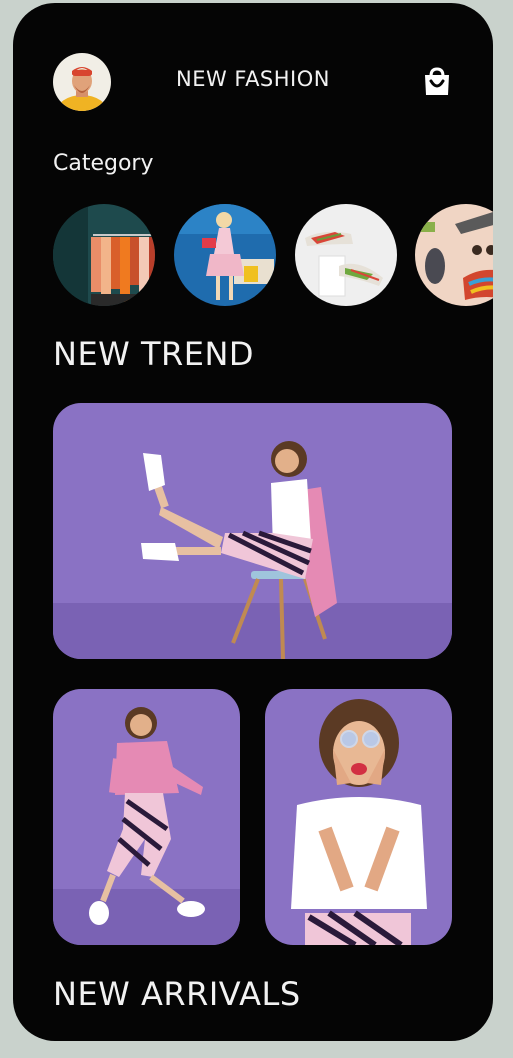  I want to click on top-bar: NEW FASHION, so click(253, 83).